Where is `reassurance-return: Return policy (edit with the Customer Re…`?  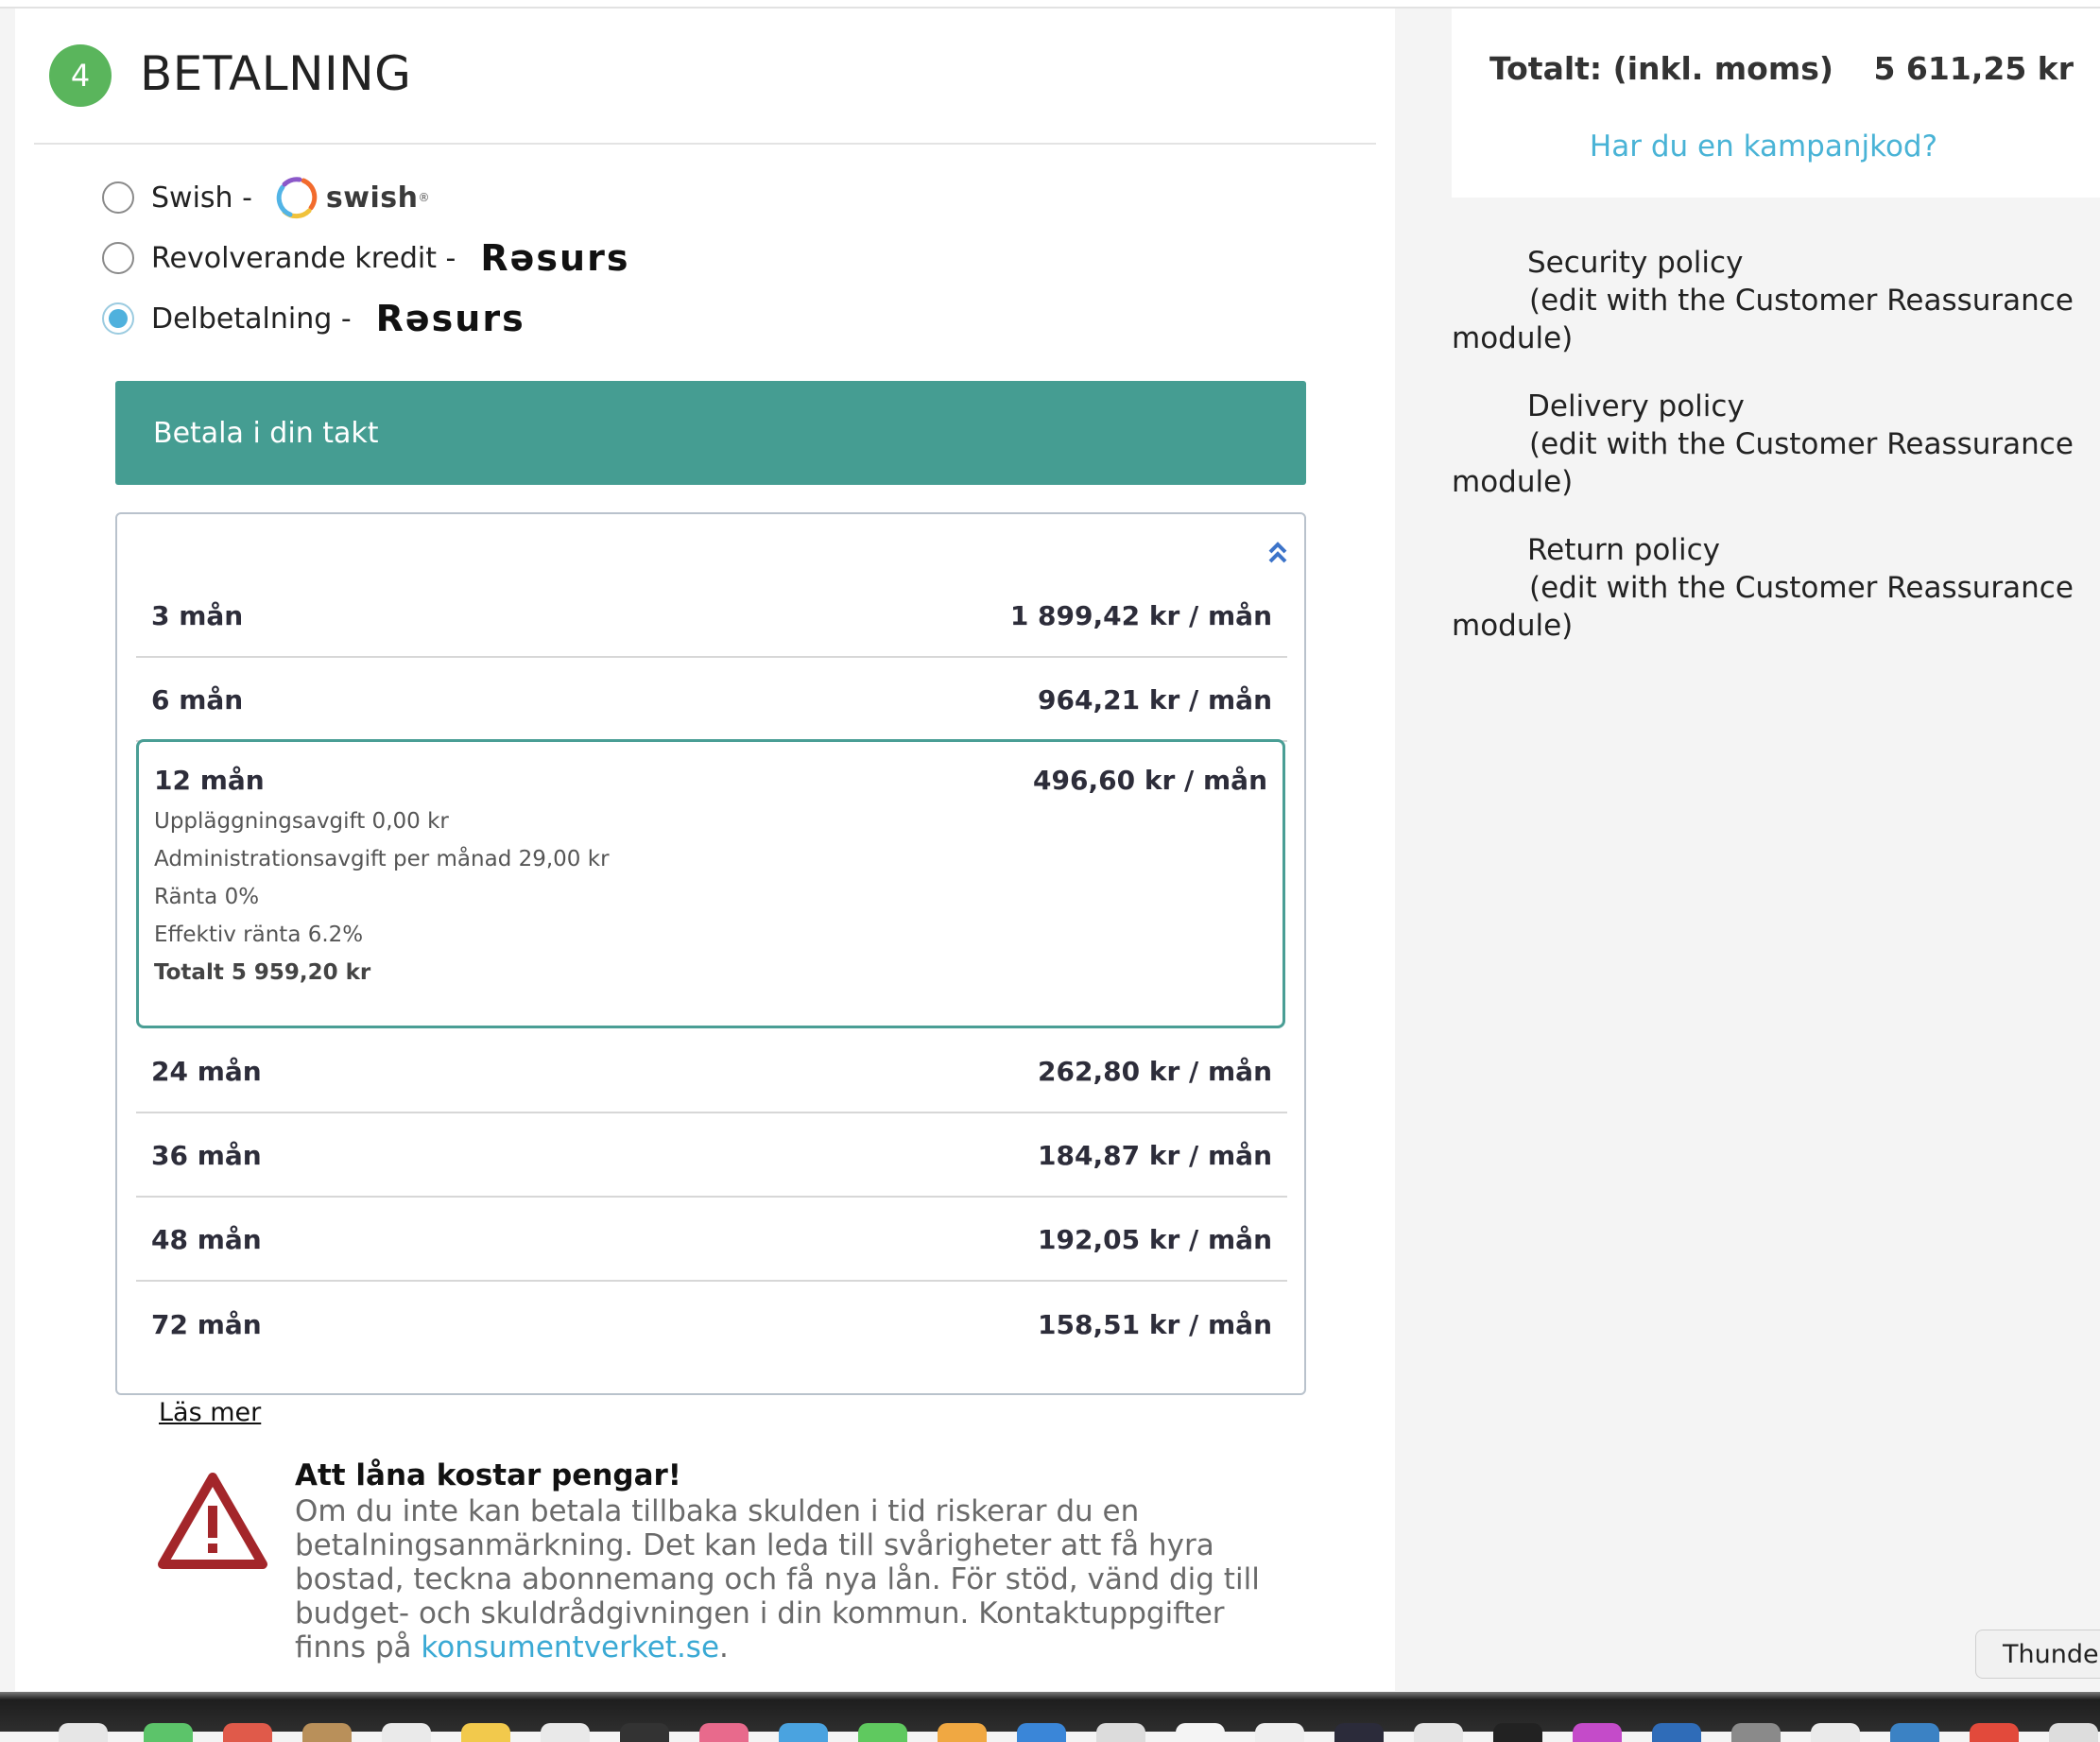
reassurance-return: Return policy (edit with the Customer Re… is located at coordinates (1763, 588).